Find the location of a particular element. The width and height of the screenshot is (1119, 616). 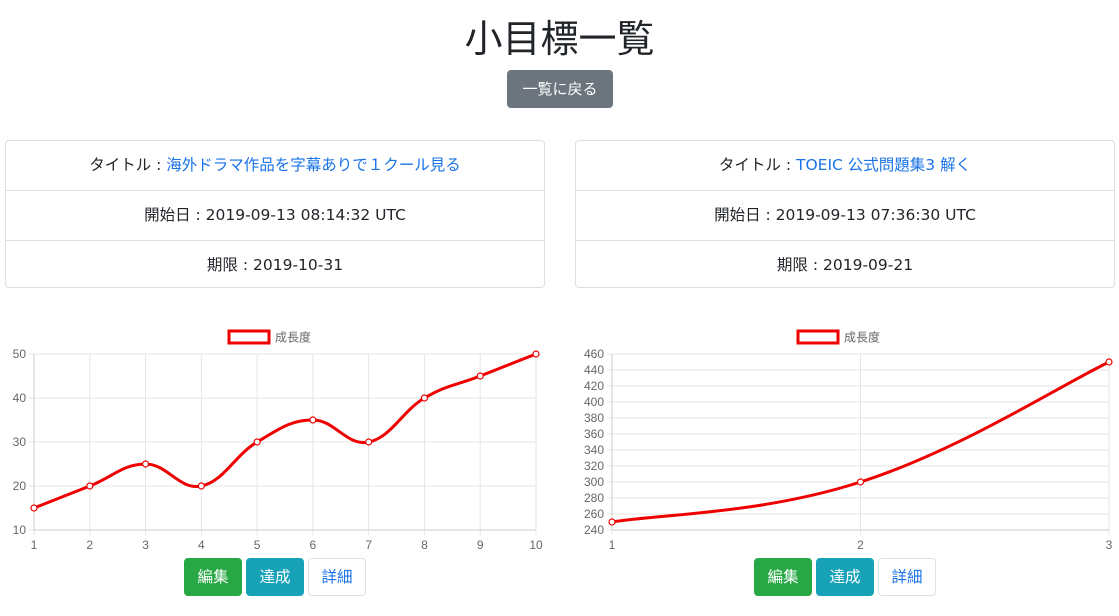

x-tick-label: 4 is located at coordinates (201, 545).